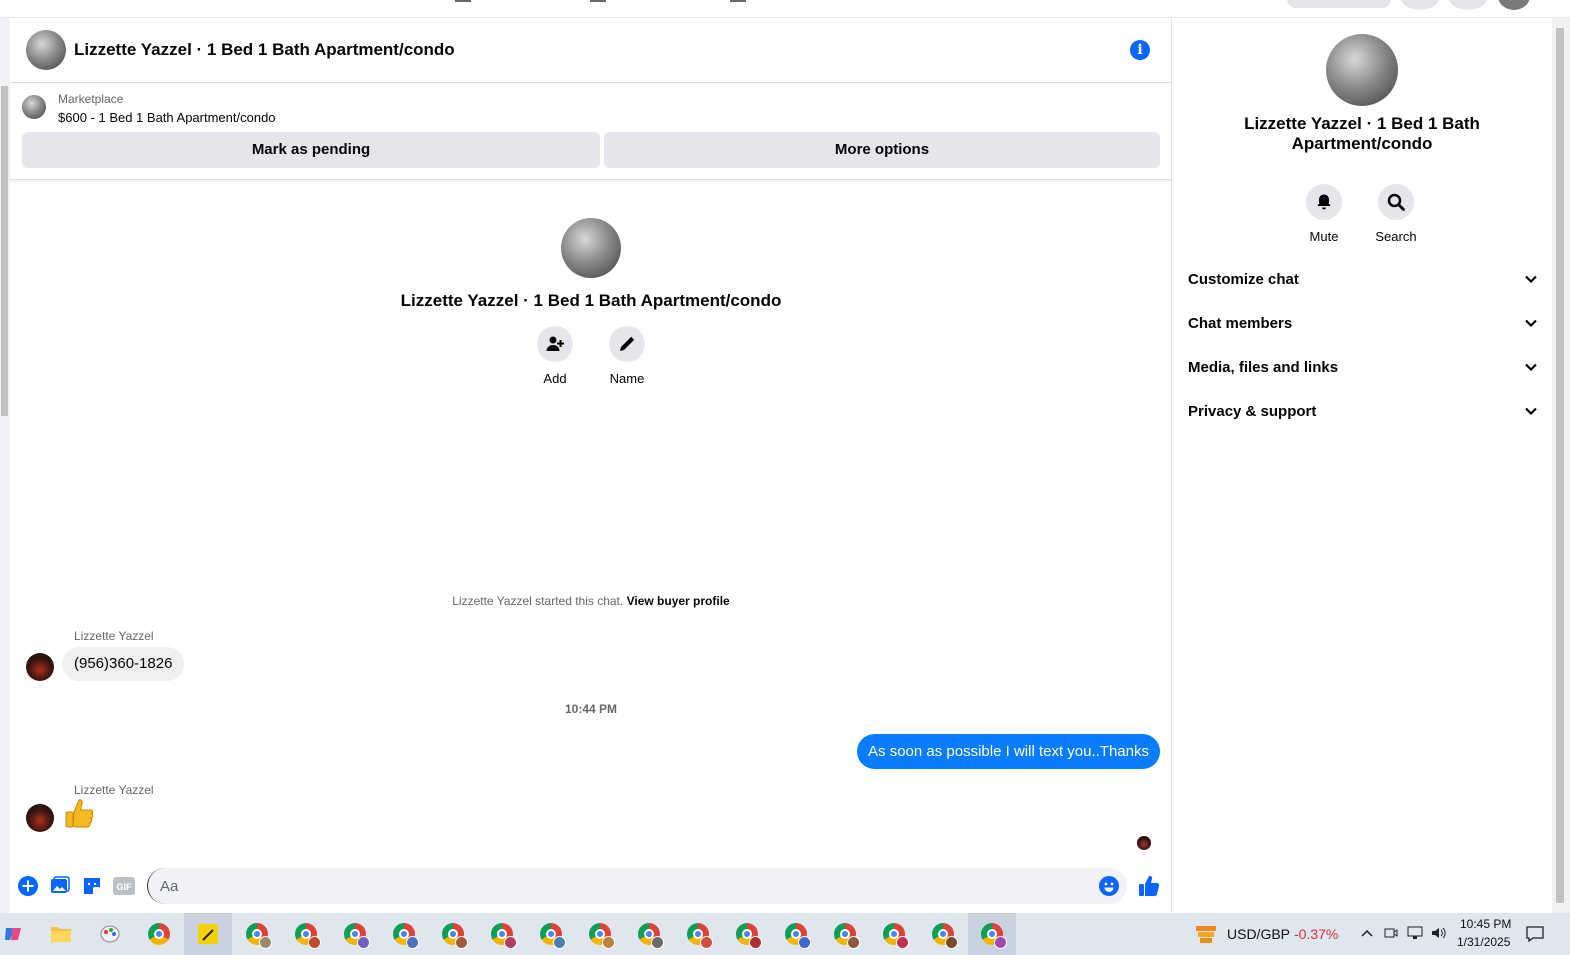  What do you see at coordinates (167, 117) in the screenshot?
I see `listing-title: $600 - 1 Bed 1 Bath Apartment/condo` at bounding box center [167, 117].